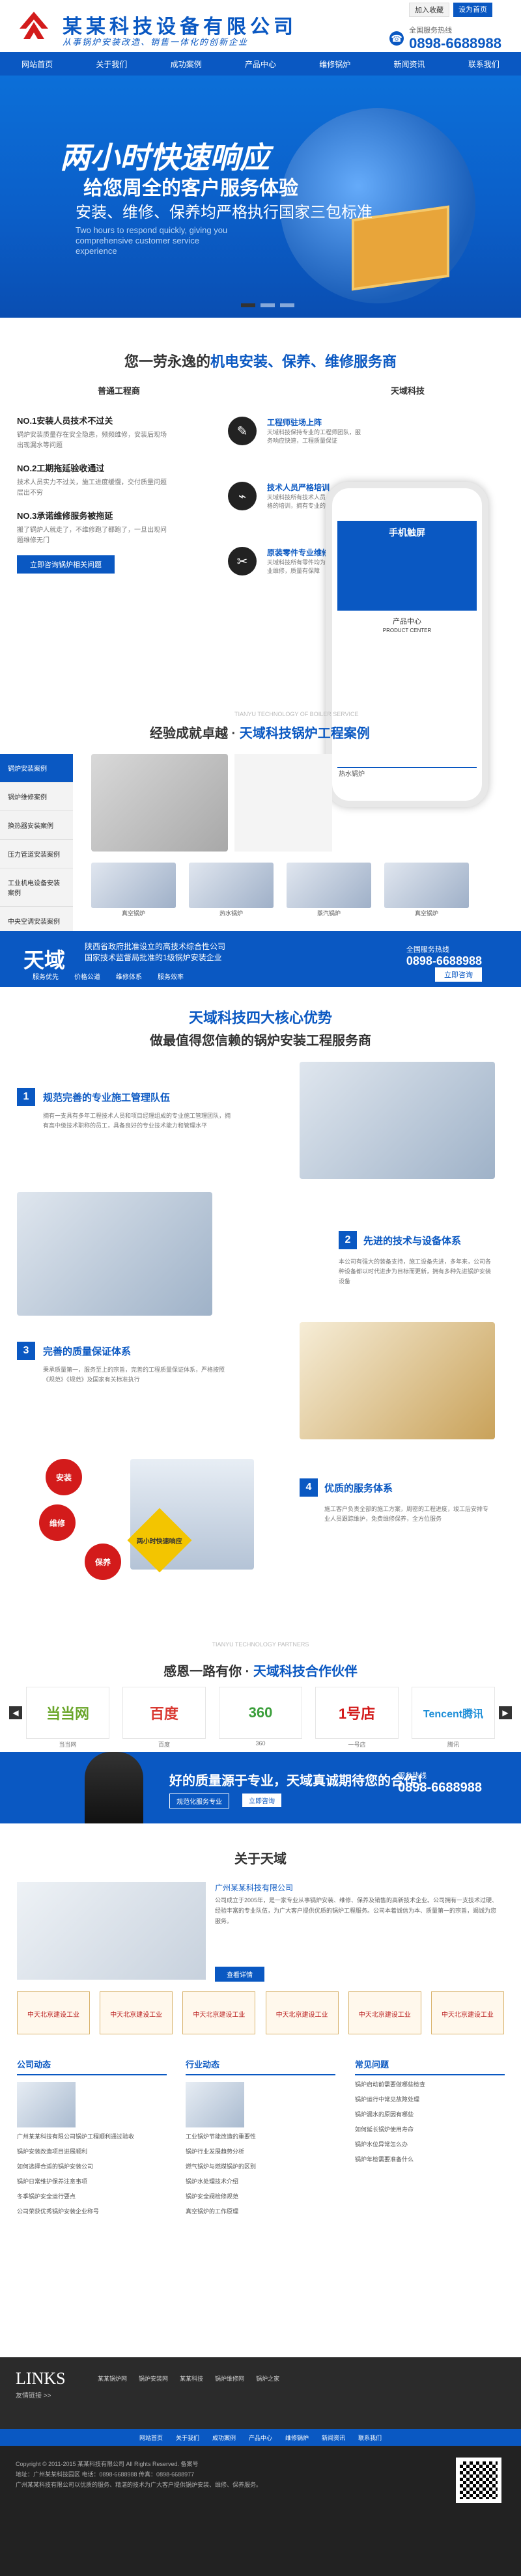  Describe the element at coordinates (444, 960) in the screenshot. I see `band-hotline: 0898-6688988` at that location.